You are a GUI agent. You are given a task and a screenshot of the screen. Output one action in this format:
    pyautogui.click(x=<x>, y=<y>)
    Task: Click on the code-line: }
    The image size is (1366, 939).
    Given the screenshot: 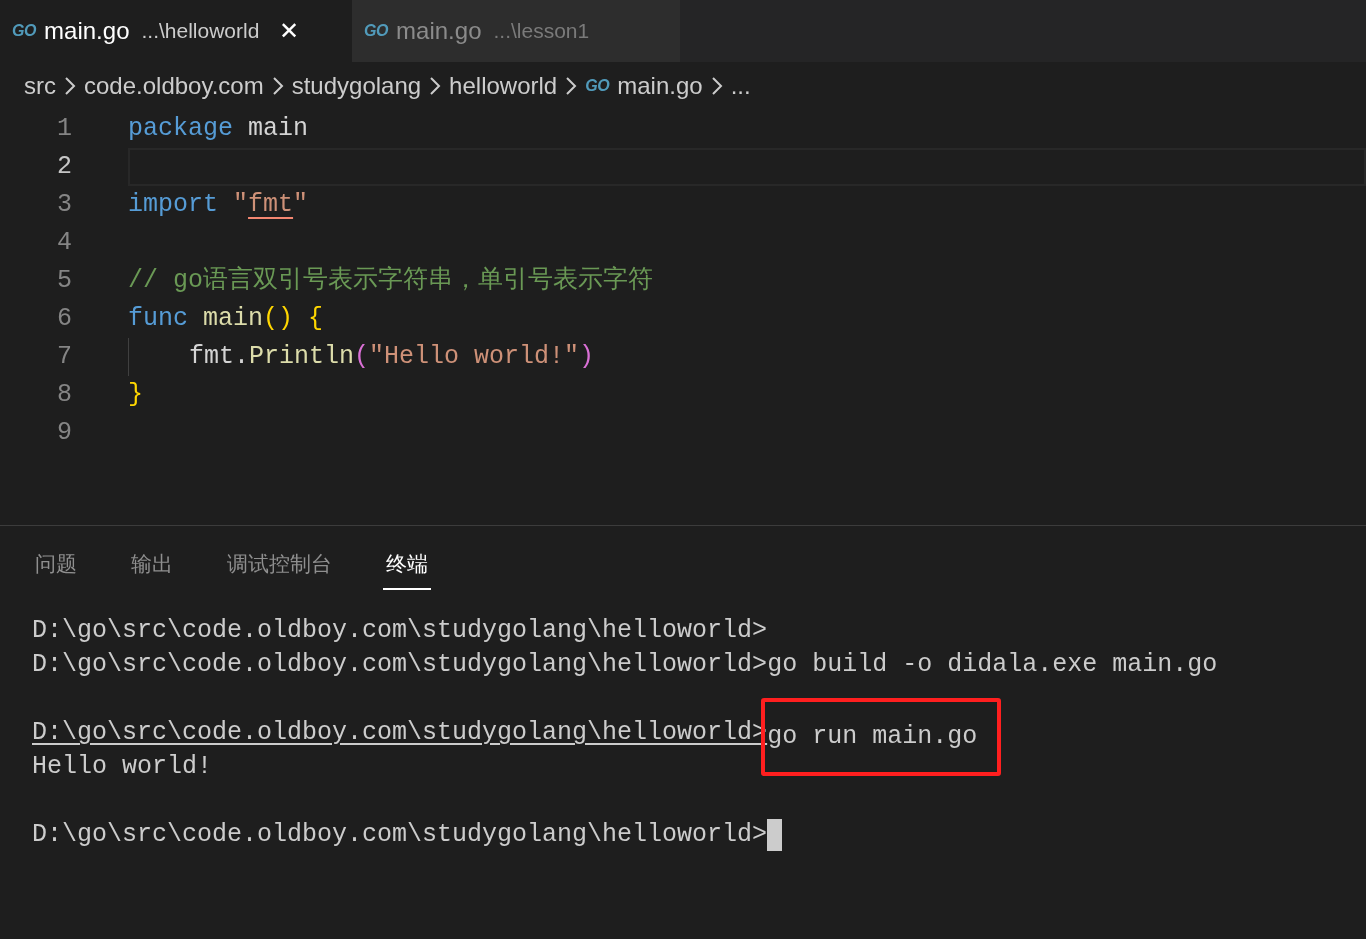 What is the action you would take?
    pyautogui.click(x=135, y=395)
    